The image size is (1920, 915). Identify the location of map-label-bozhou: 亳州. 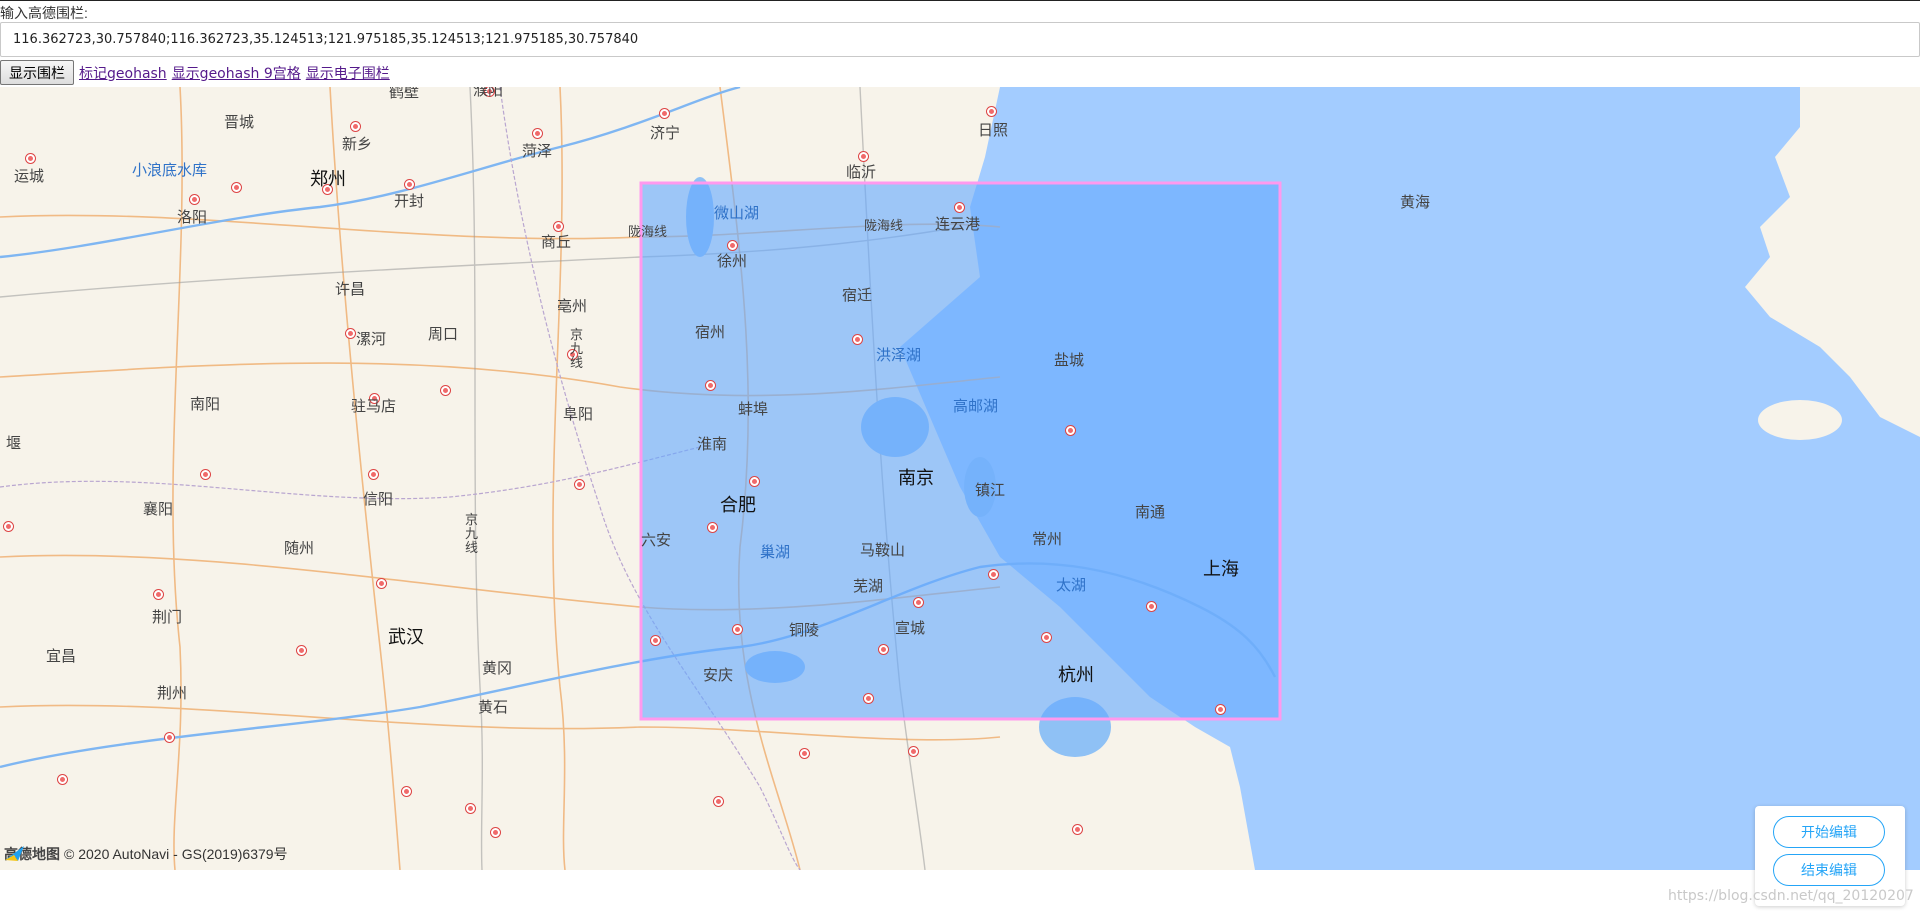
(572, 306).